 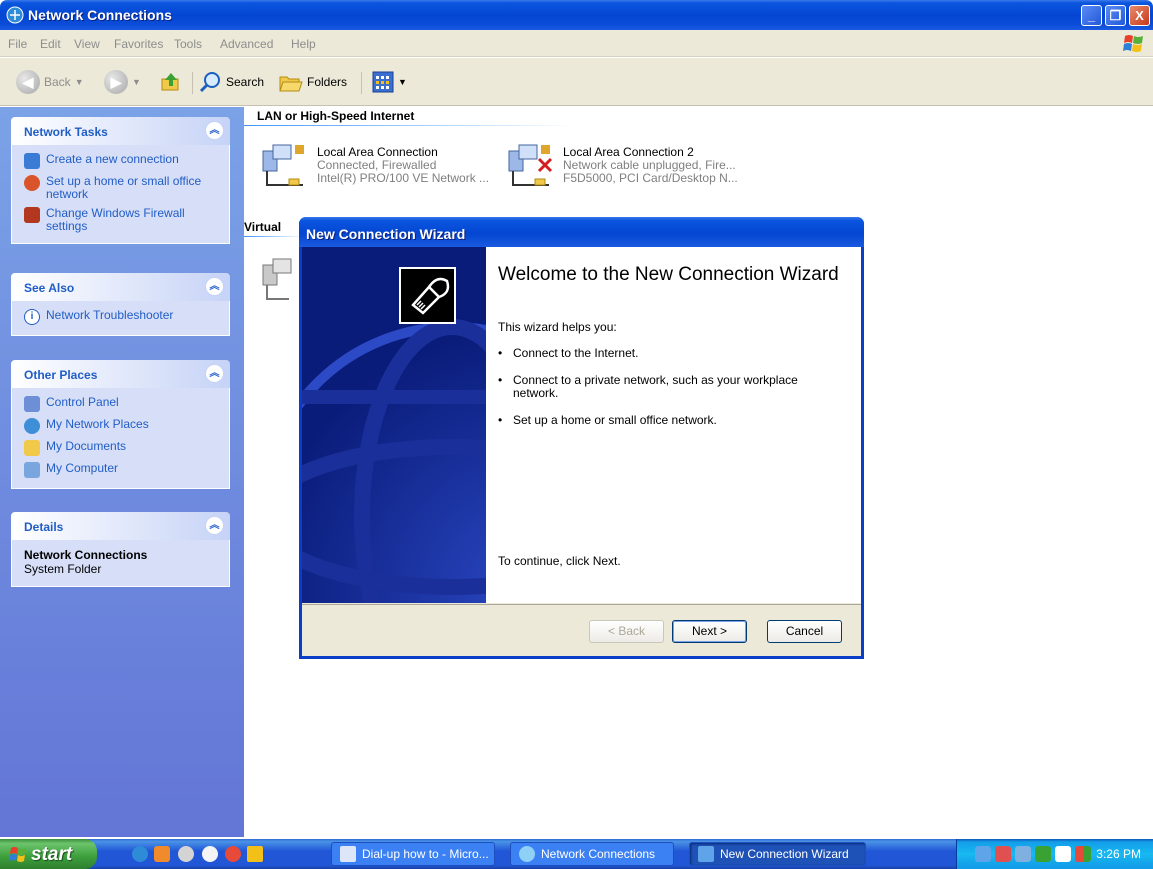 I want to click on my-computer-icon, so click(x=32, y=470).